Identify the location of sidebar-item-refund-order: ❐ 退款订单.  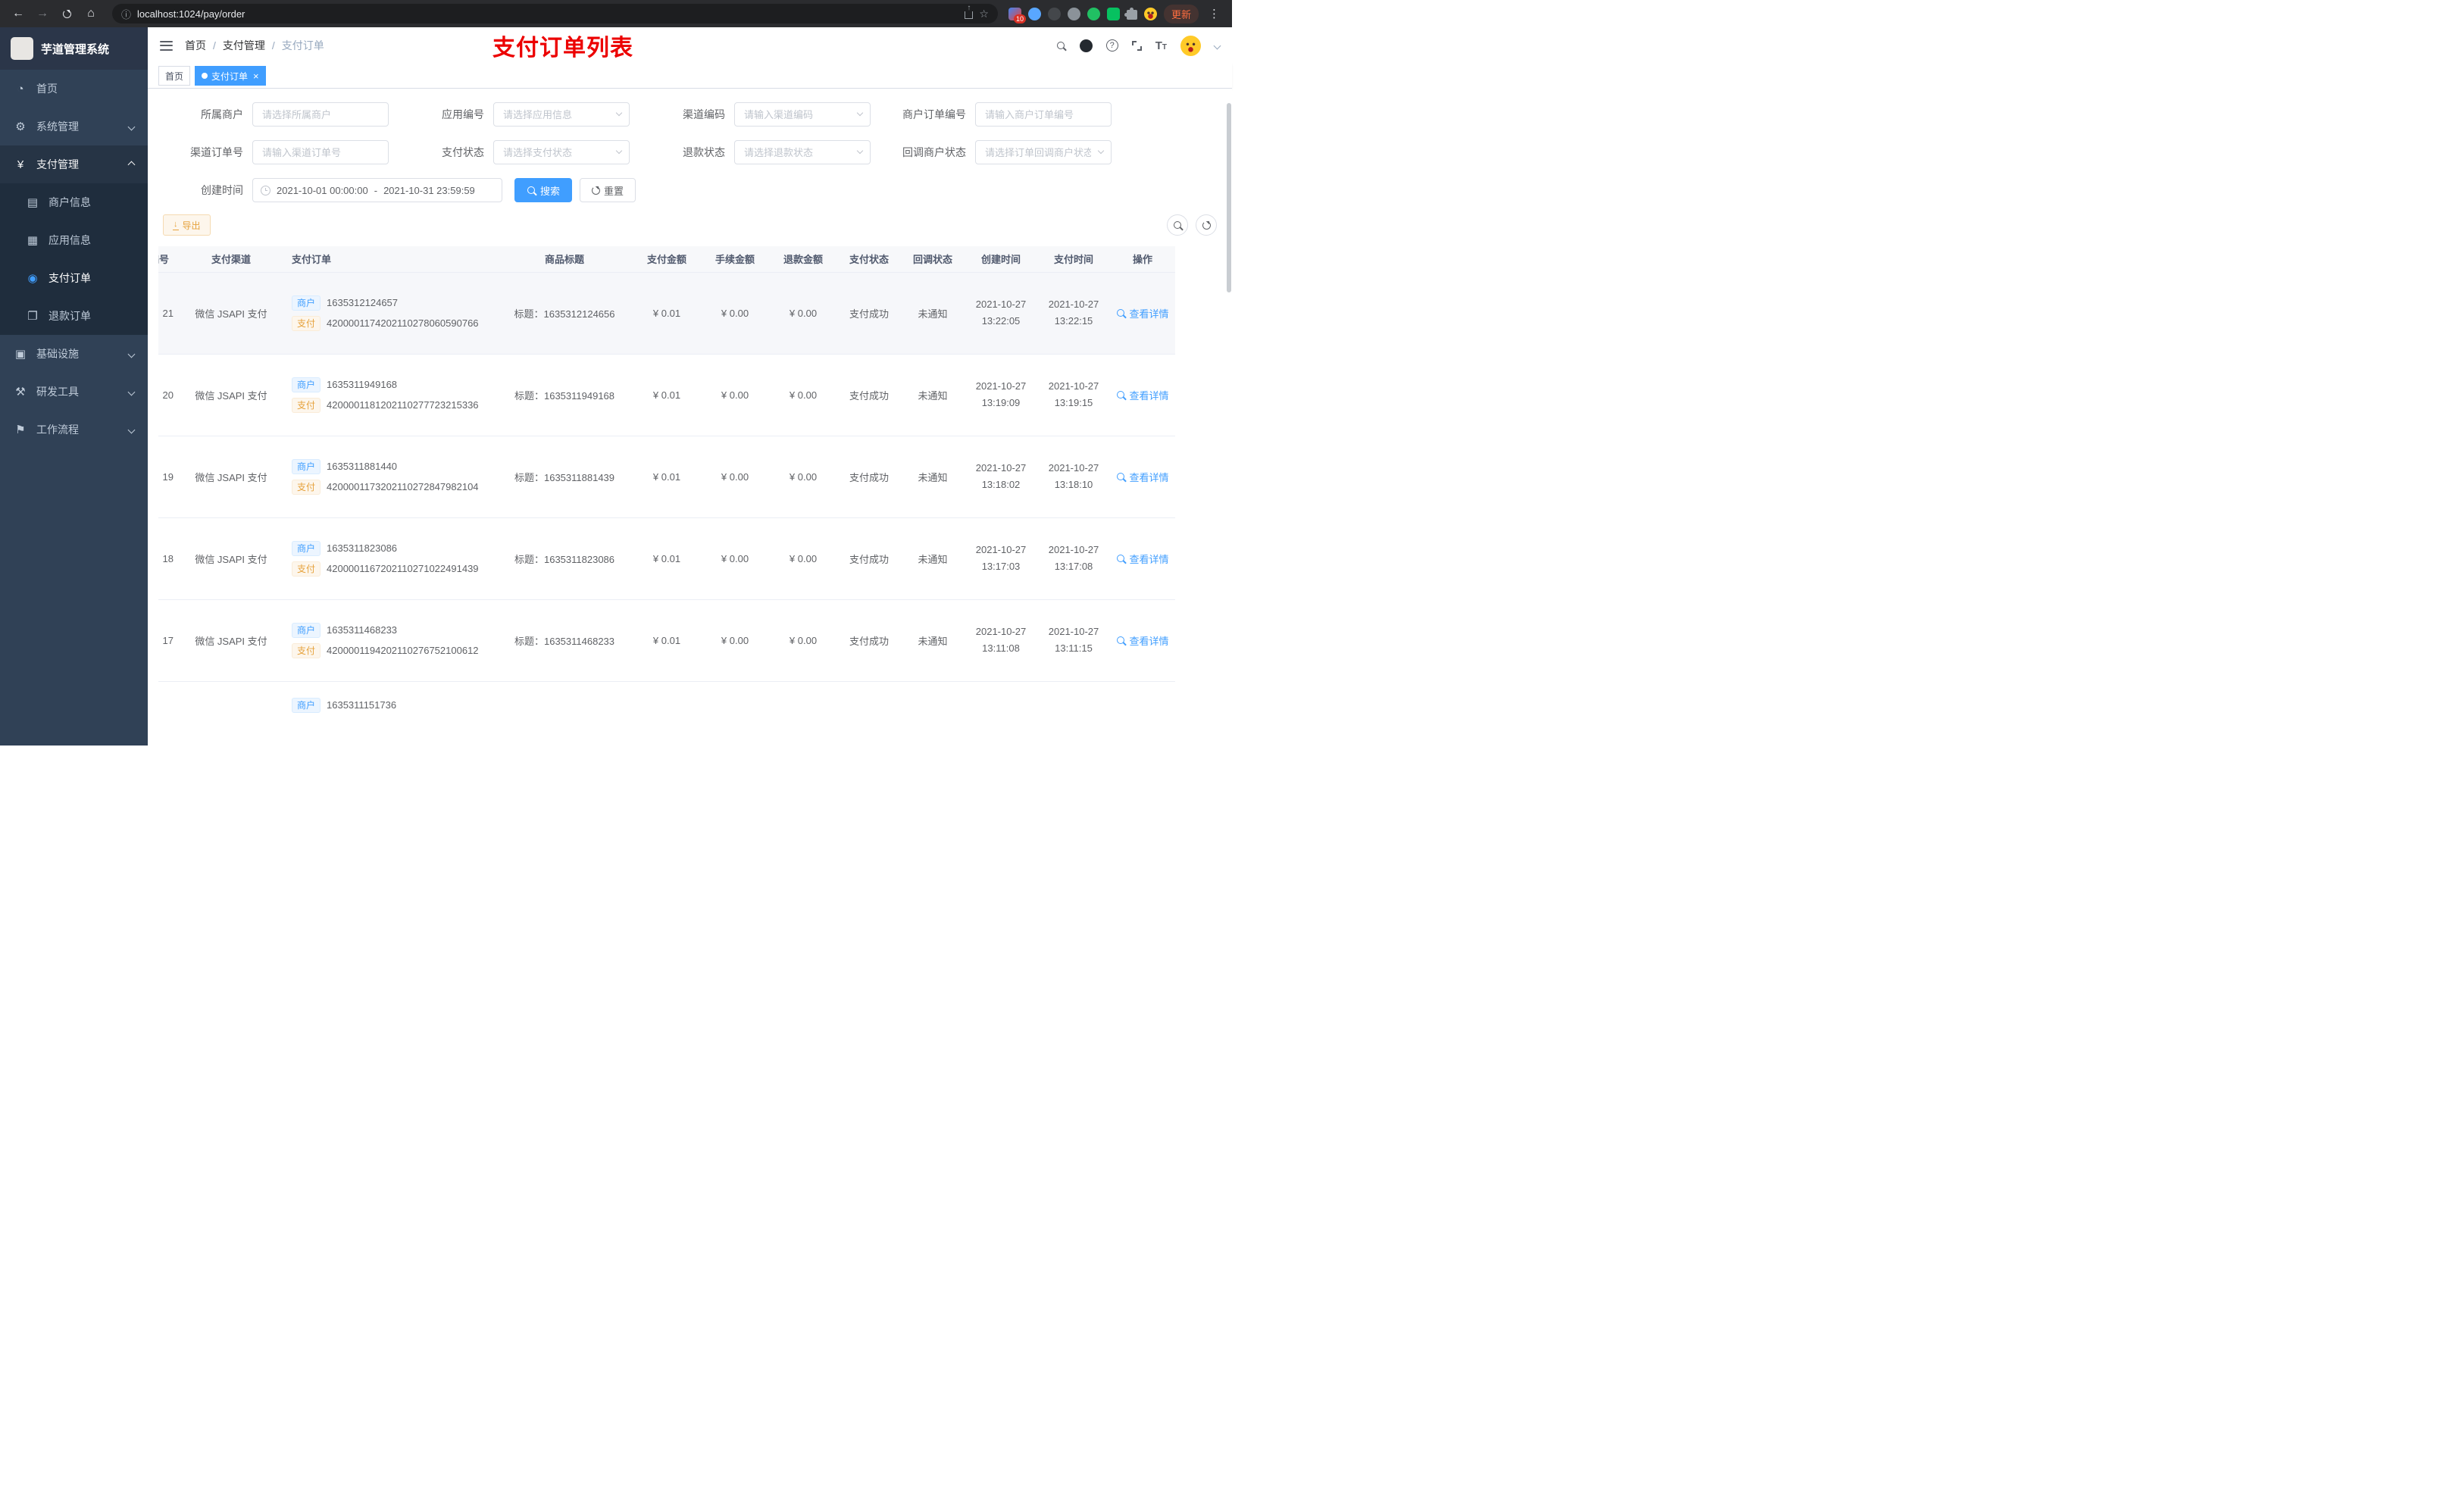
(74, 316).